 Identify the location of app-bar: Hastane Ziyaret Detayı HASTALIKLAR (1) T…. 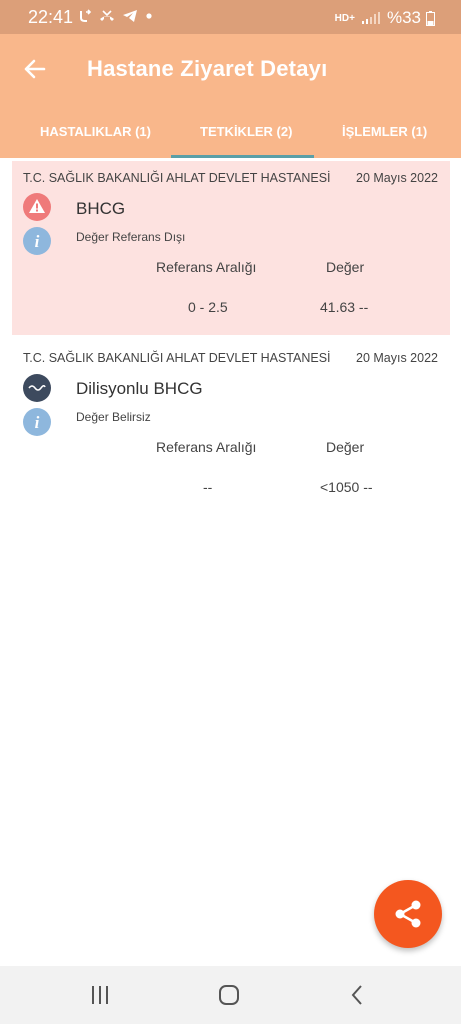
(230, 96).